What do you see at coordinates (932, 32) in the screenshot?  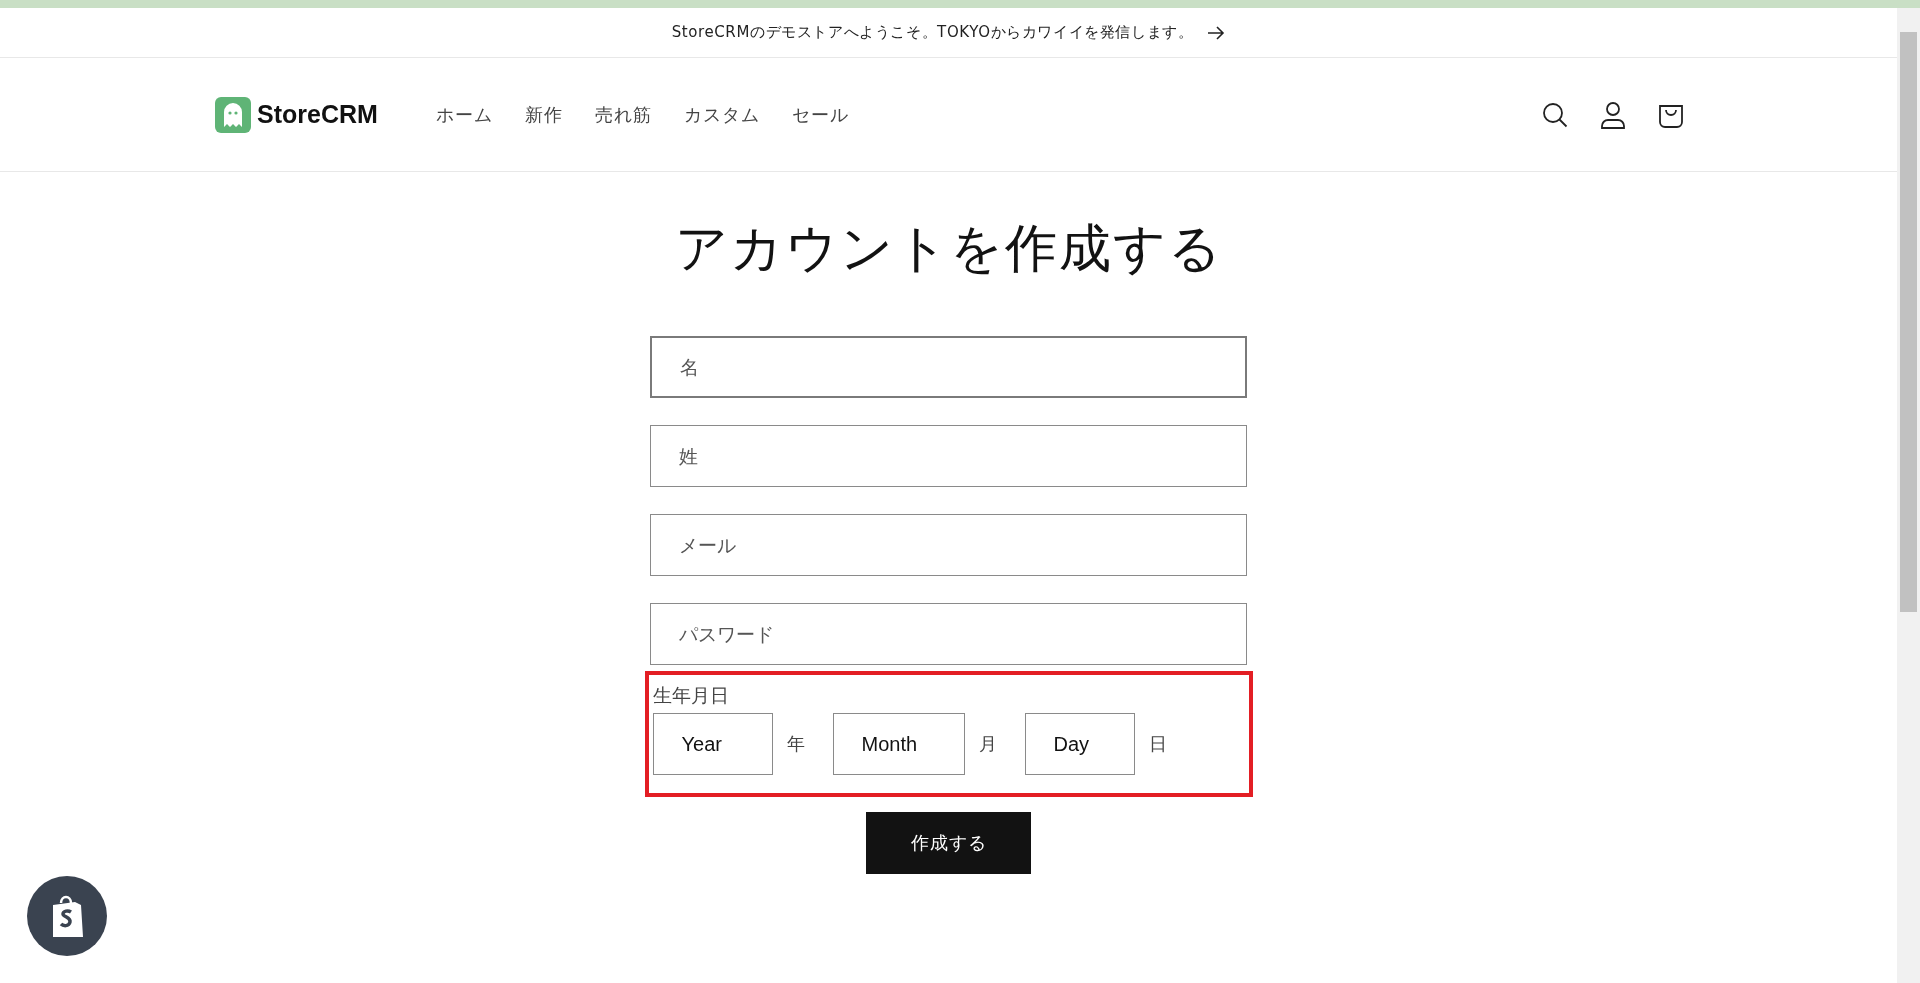 I see `announcement-text: StoreCRMのデモストアへようこそ。TOKYOからカワイイを発信します。` at bounding box center [932, 32].